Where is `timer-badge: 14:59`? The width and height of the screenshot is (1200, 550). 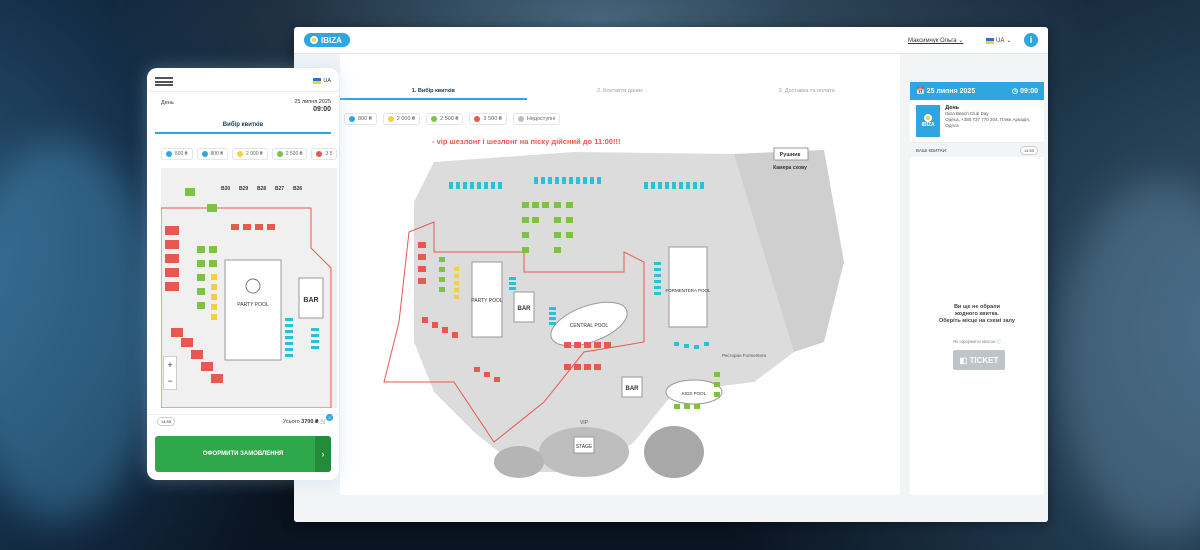 timer-badge: 14:59 is located at coordinates (1028, 150).